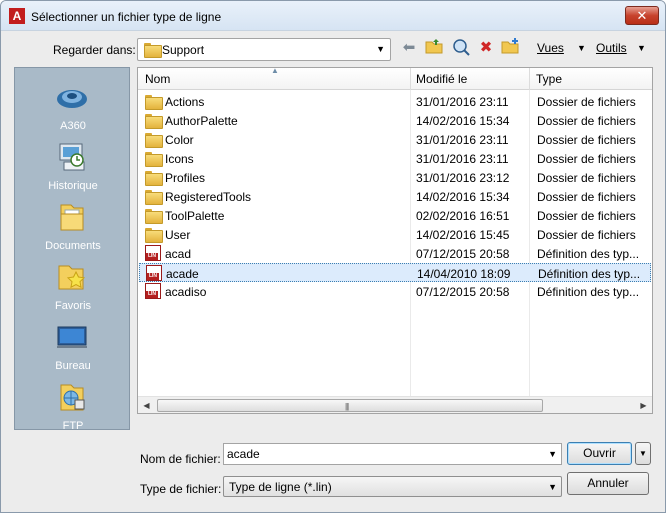 Image resolution: width=666 pixels, height=513 pixels. I want to click on scroll-right-icon: ▶, so click(643, 405).